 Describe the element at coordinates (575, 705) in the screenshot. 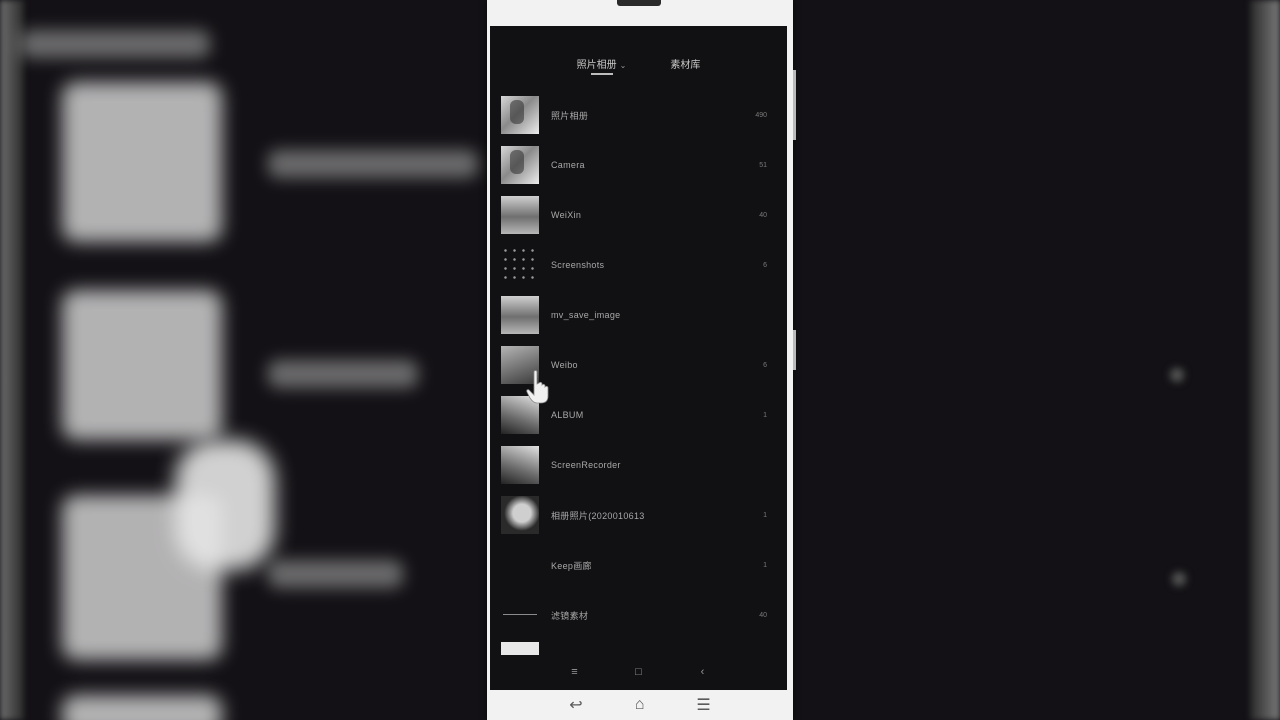

I see `hardware-back-icon: ↩` at that location.